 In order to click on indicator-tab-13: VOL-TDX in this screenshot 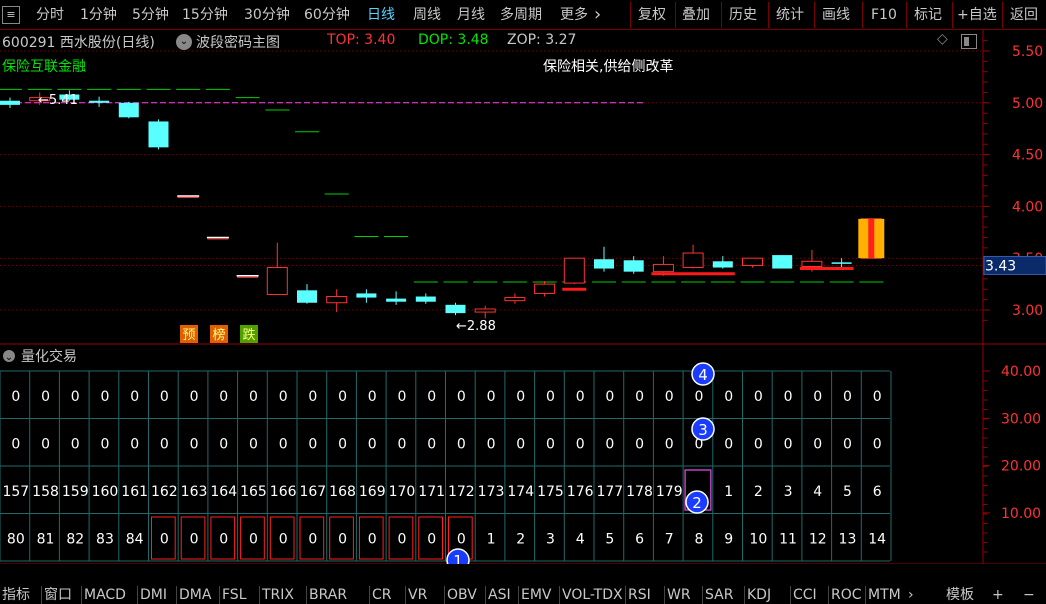, I will do `click(592, 595)`.